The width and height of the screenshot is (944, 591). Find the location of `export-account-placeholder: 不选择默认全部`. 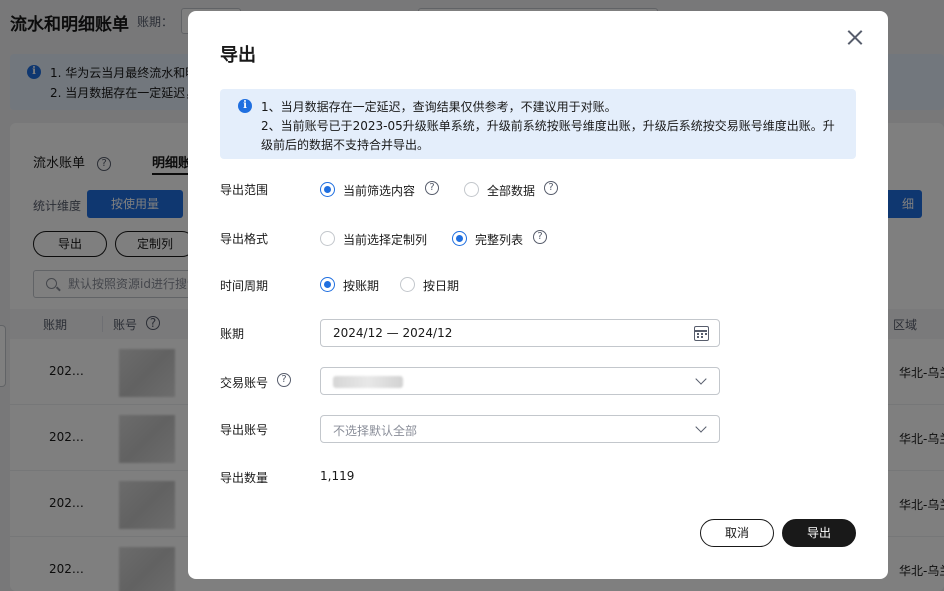

export-account-placeholder: 不选择默认全部 is located at coordinates (375, 431).